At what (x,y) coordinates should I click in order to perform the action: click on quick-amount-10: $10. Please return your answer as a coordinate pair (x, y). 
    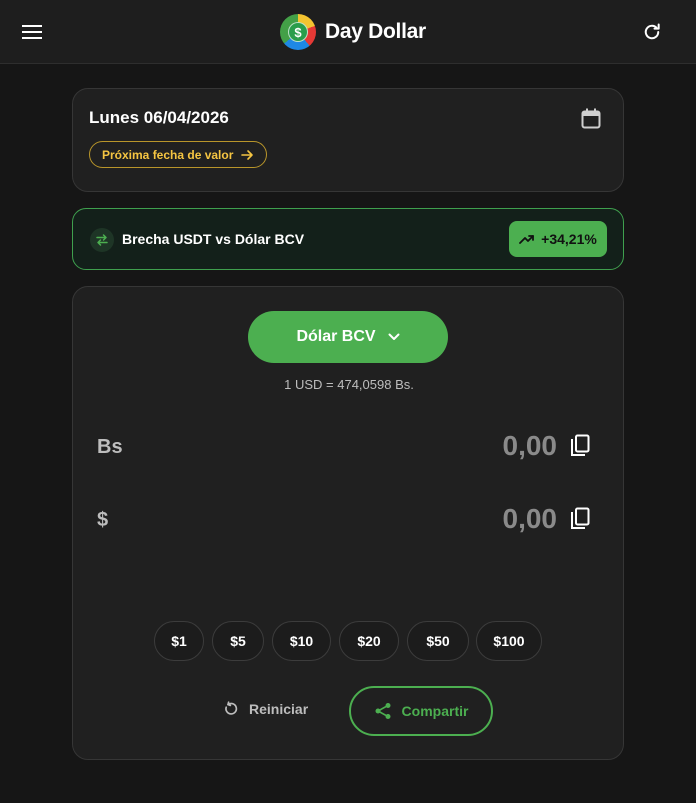
    Looking at the image, I should click on (301, 641).